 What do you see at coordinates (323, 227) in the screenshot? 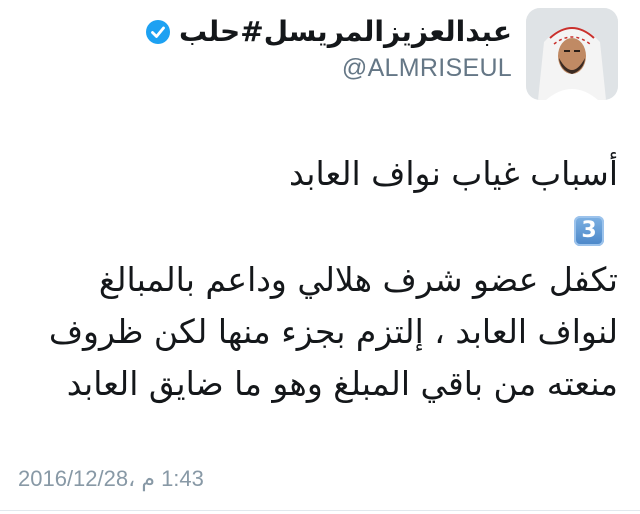
I see `keycap-row: 3` at bounding box center [323, 227].